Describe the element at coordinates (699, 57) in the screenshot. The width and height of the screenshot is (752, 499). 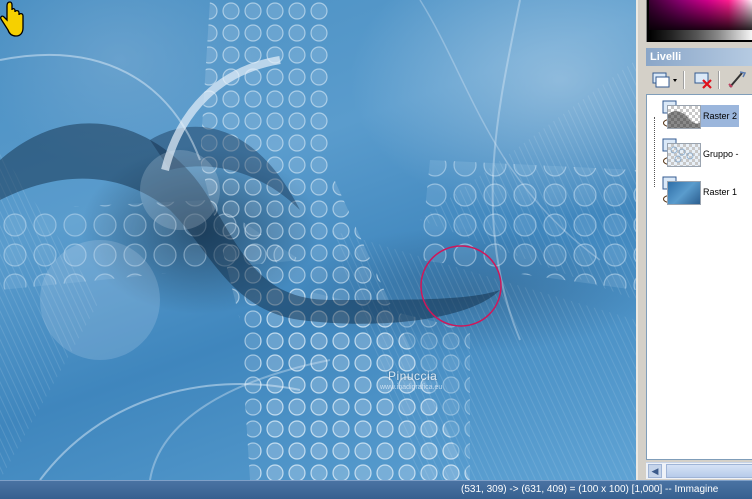
I see `layers-panel-title: Livelli` at that location.